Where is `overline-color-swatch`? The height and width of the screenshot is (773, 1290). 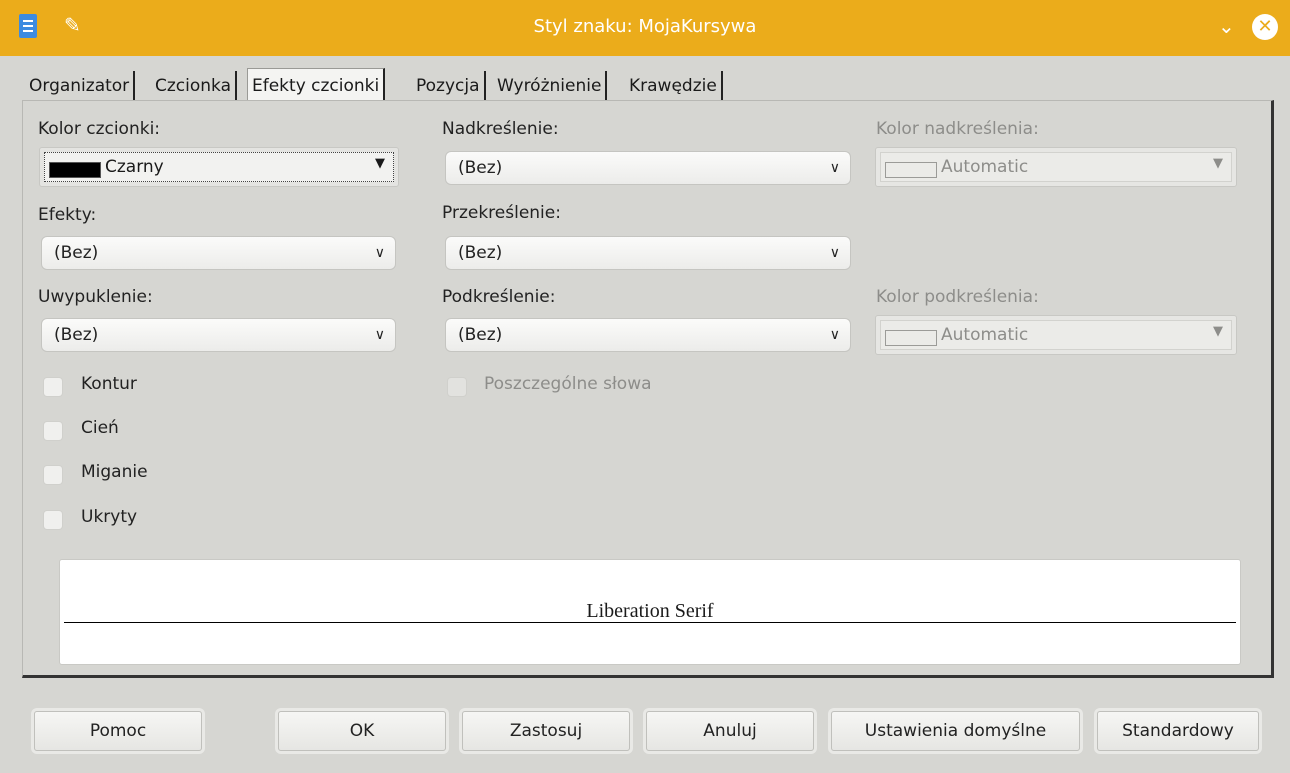
overline-color-swatch is located at coordinates (911, 170).